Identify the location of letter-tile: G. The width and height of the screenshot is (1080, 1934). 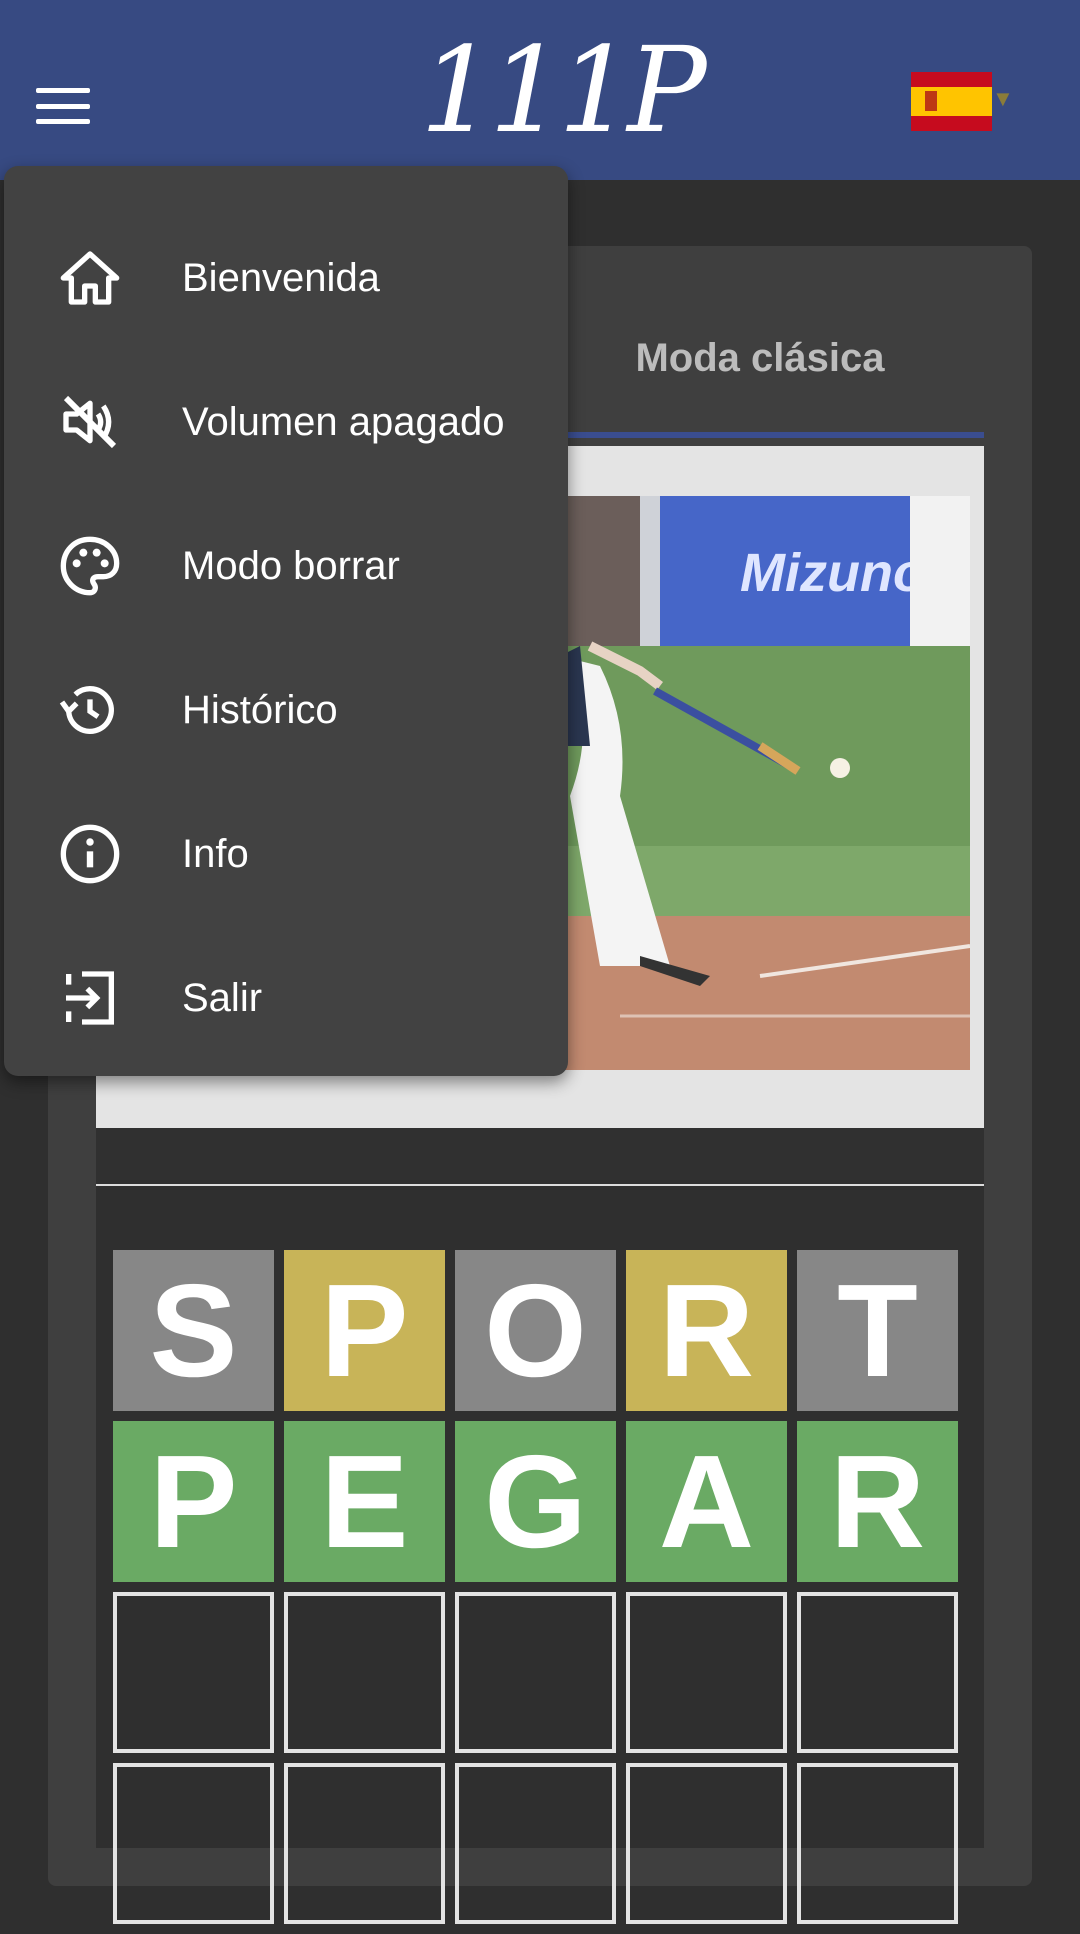
(535, 1501).